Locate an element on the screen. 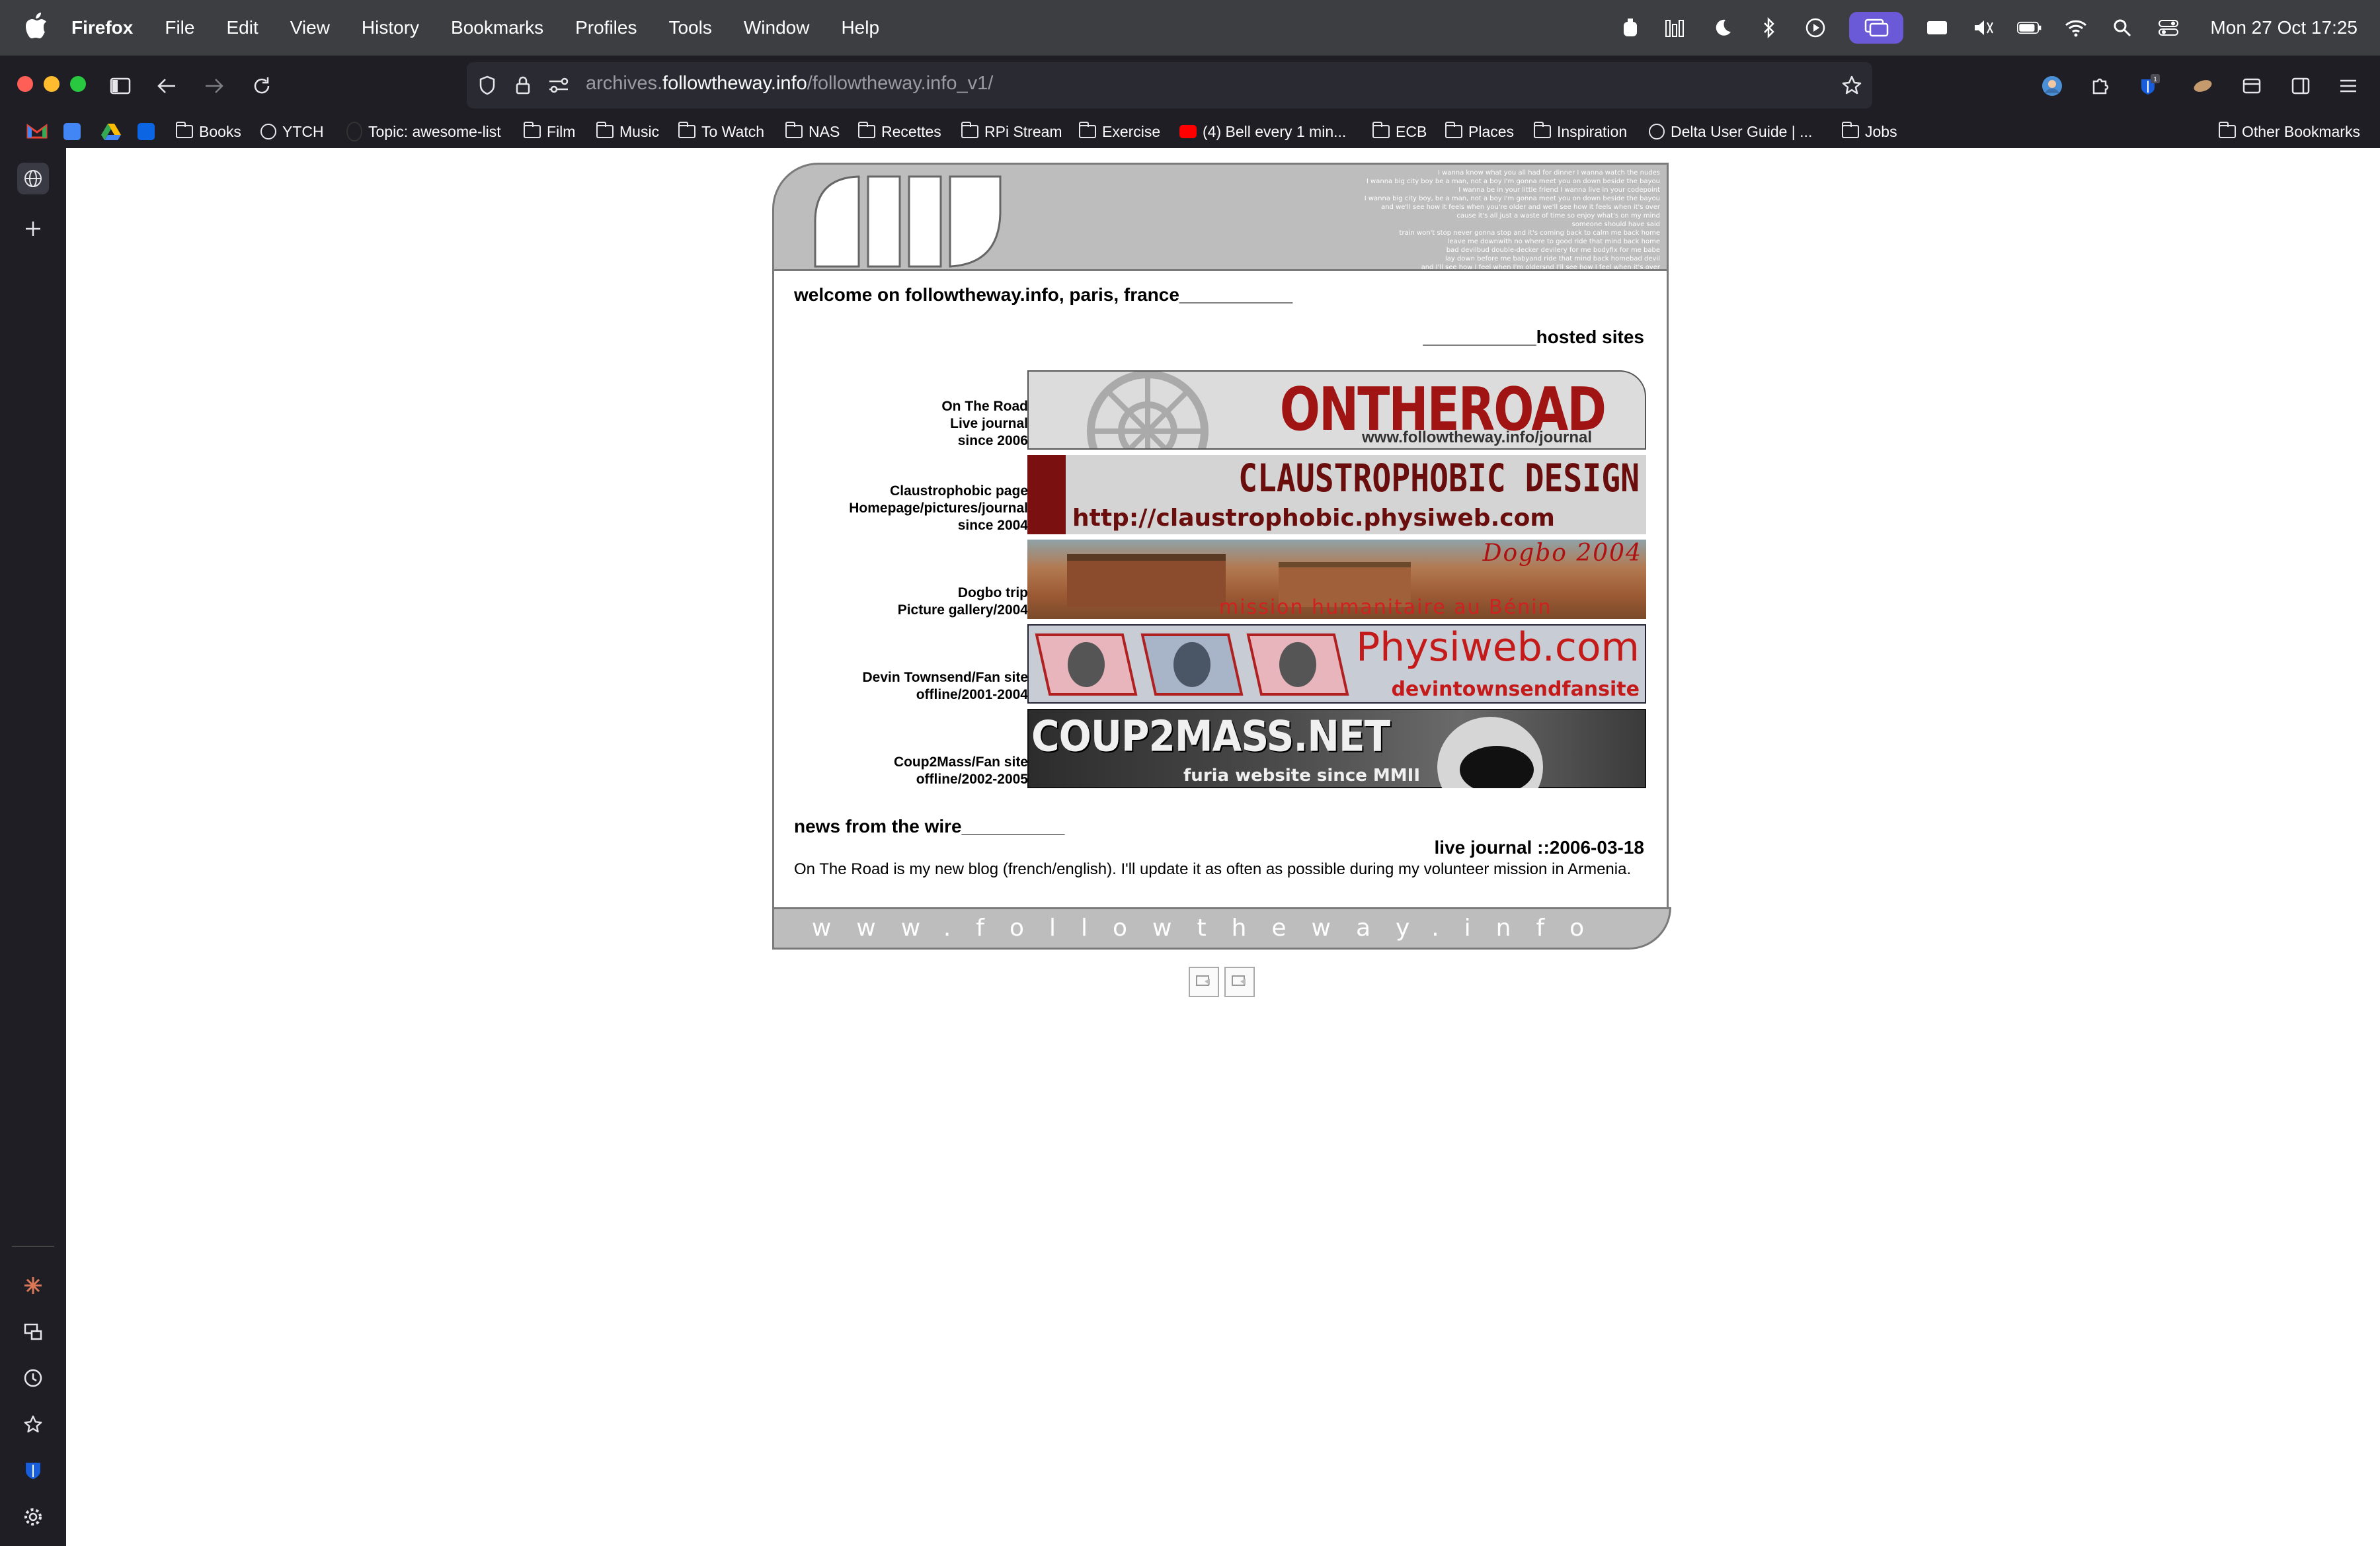 The image size is (2380, 1546). play-icon is located at coordinates (1815, 27).